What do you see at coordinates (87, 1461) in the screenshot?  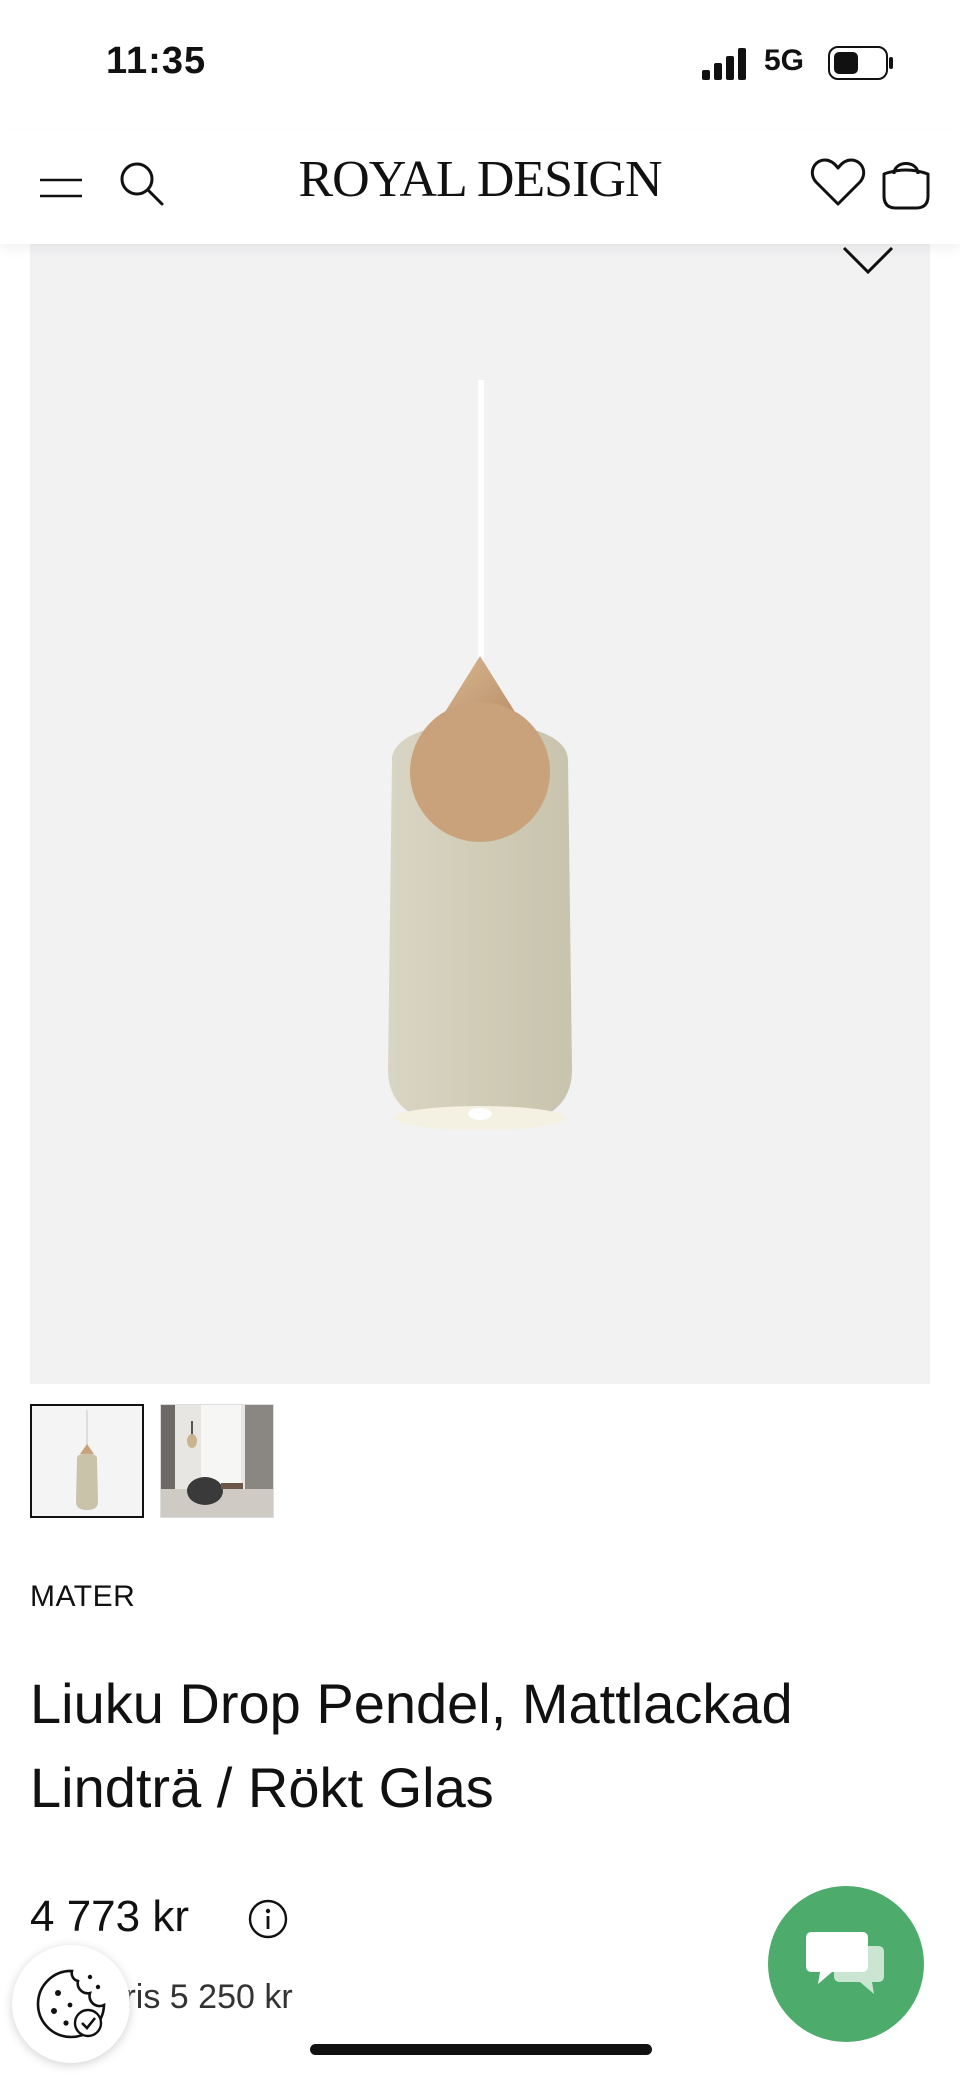 I see `thumbnail-product` at bounding box center [87, 1461].